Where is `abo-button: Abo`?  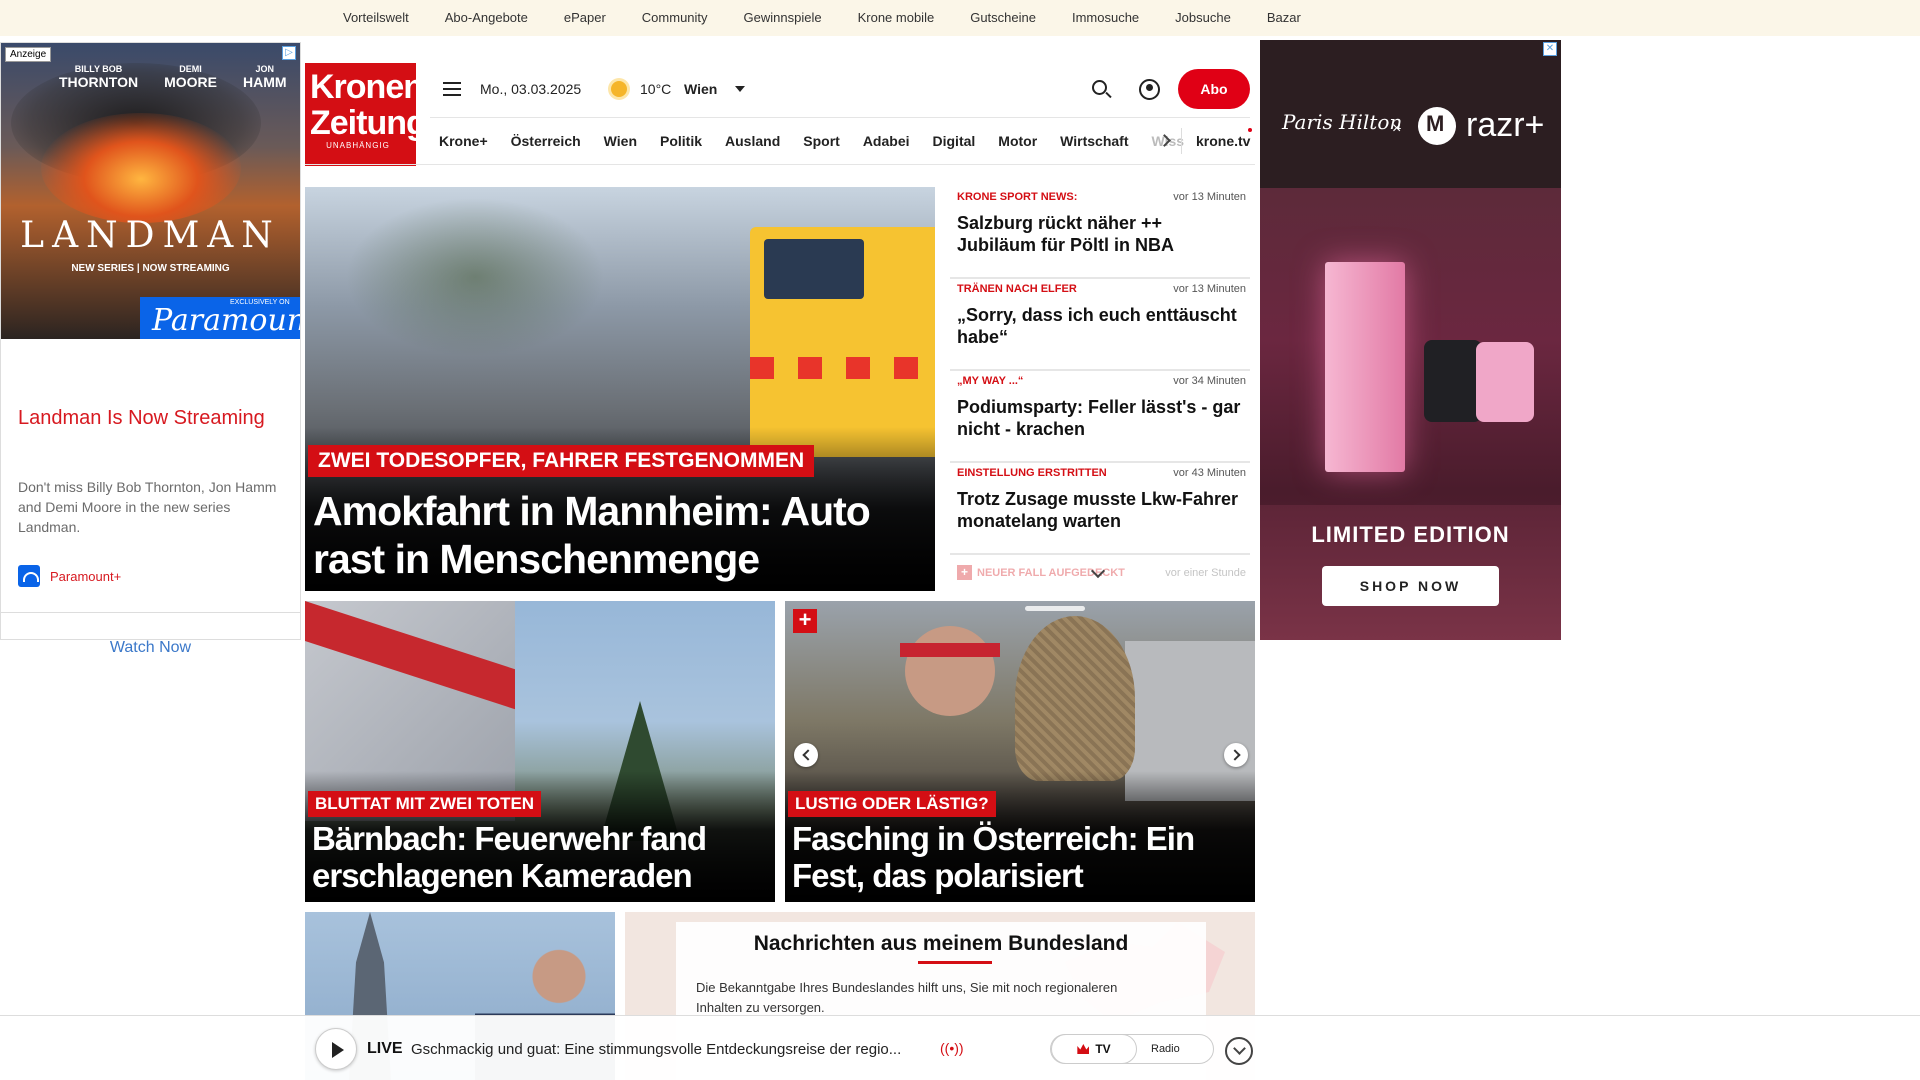 abo-button: Abo is located at coordinates (1214, 89).